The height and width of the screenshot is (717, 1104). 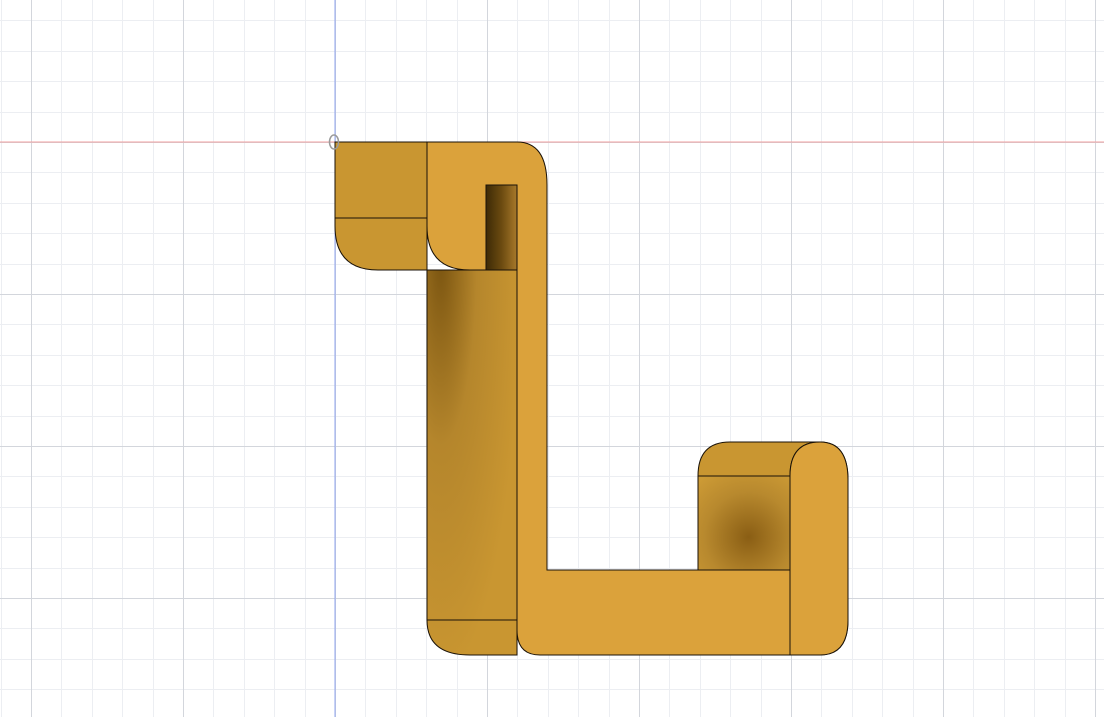 I want to click on top-hook-pocket, so click(x=501, y=227).